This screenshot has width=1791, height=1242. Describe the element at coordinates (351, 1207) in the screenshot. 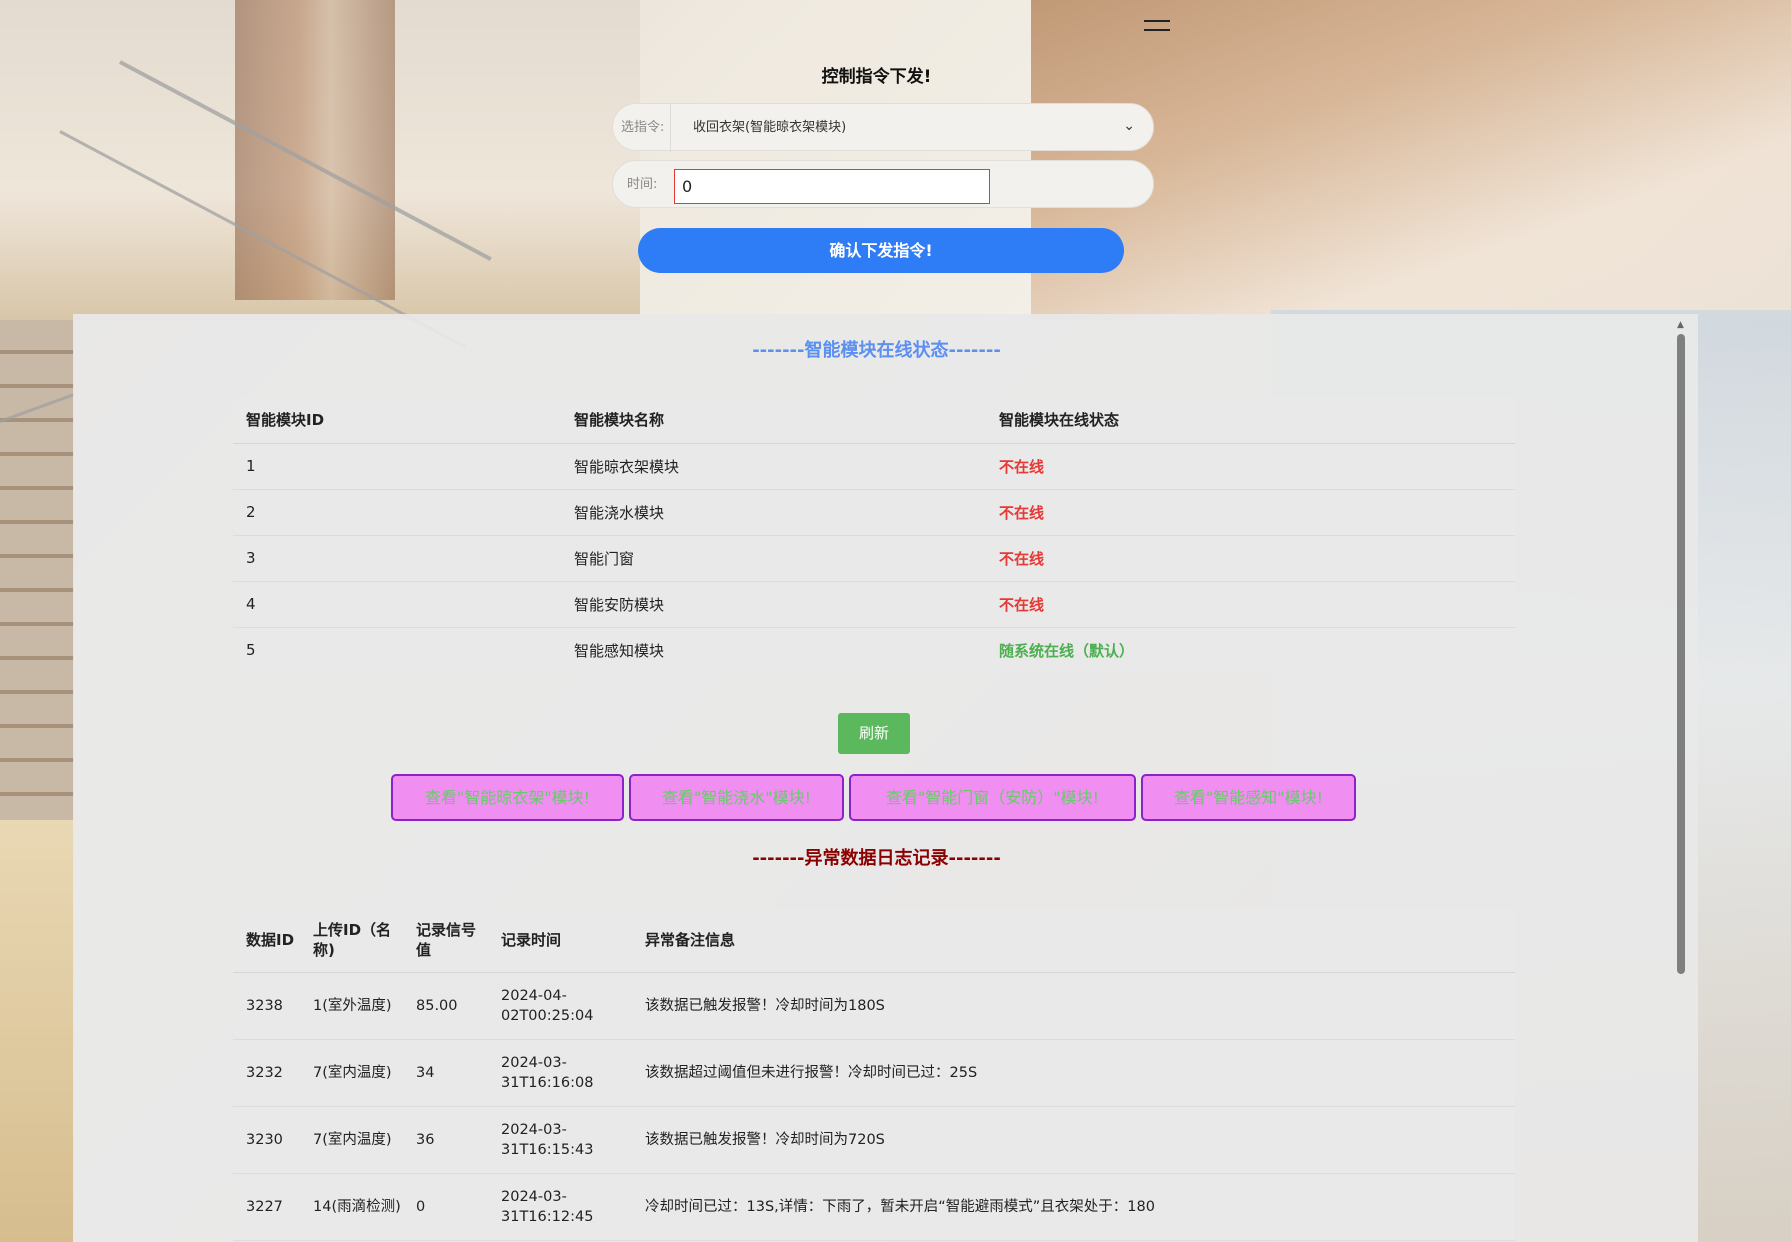

I see `upload-id: 14(雨滴检测)` at that location.